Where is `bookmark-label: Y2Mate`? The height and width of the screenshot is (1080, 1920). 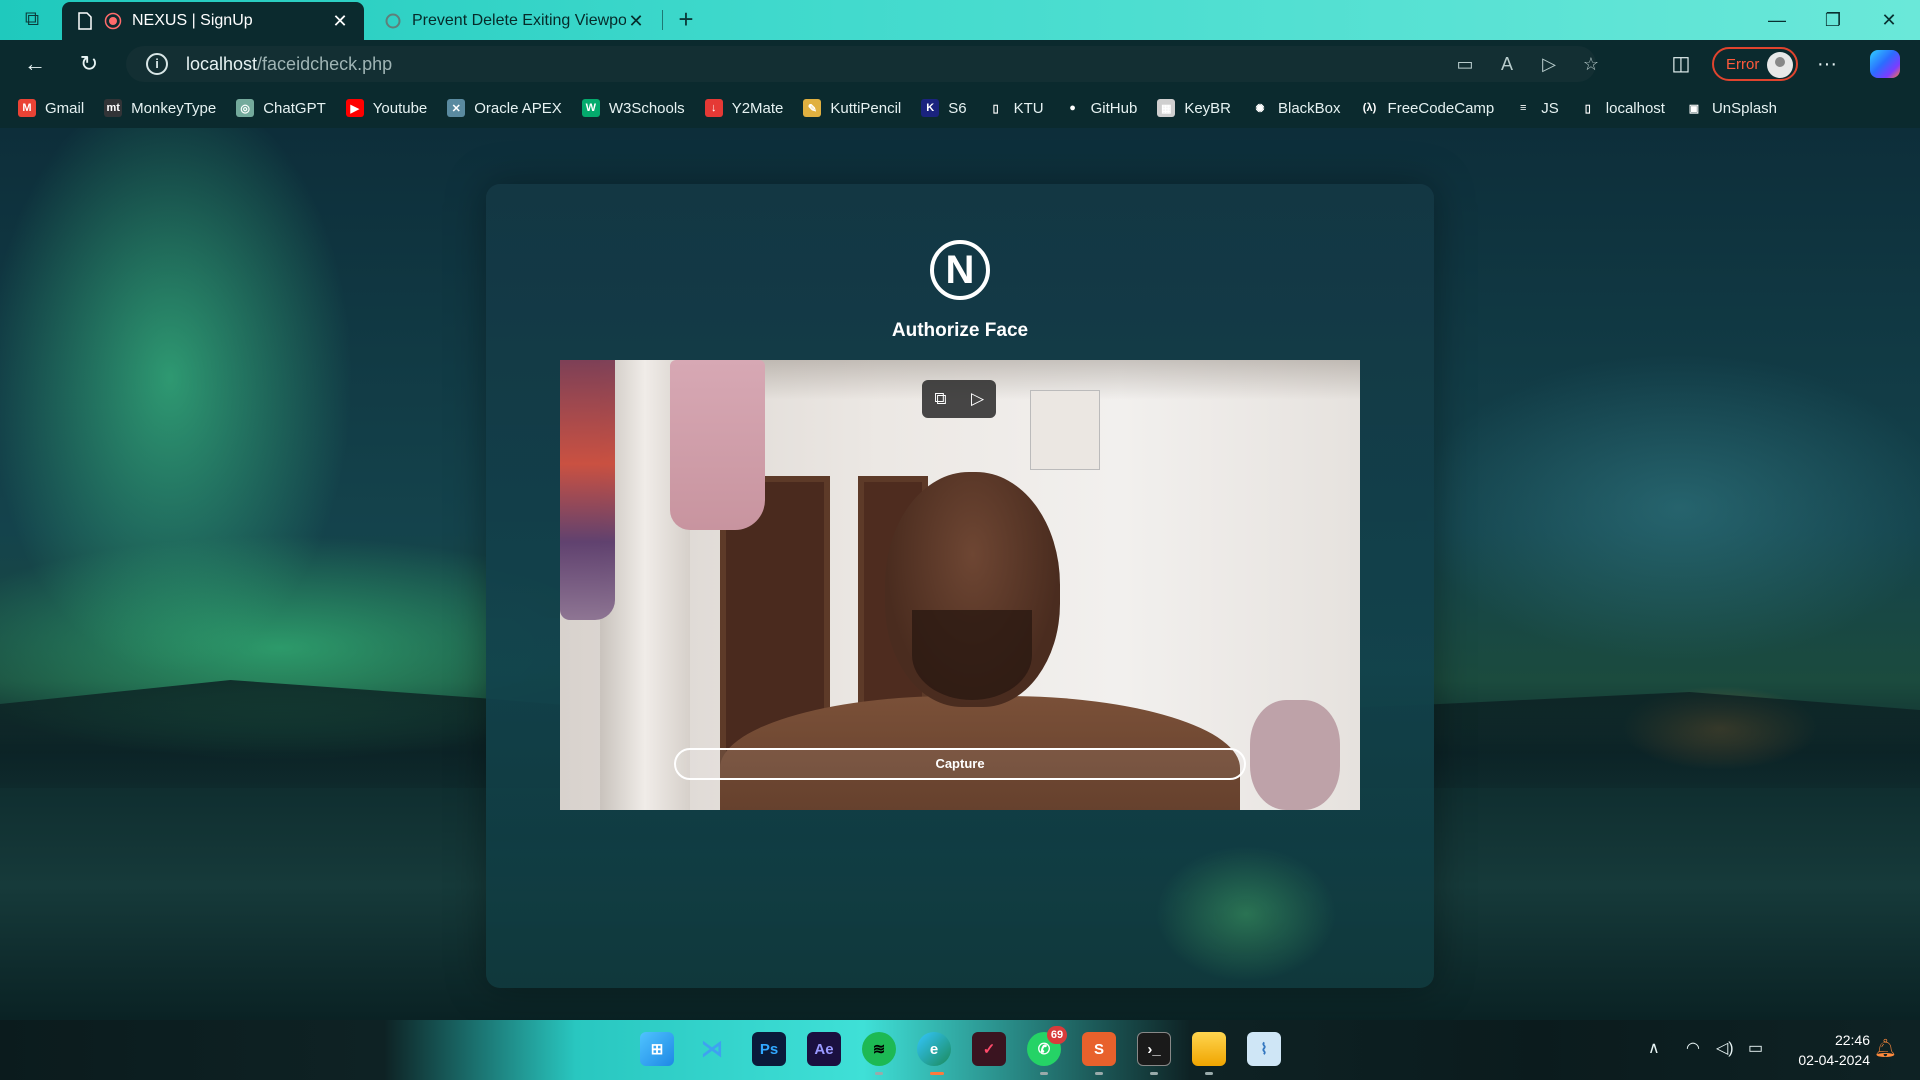 bookmark-label: Y2Mate is located at coordinates (757, 108).